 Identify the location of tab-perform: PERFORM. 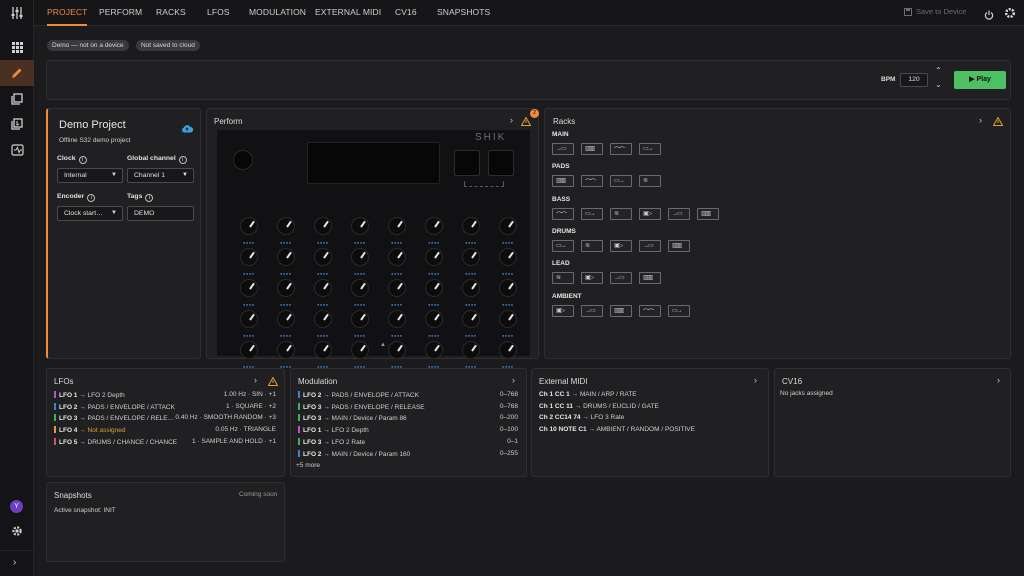
(120, 13).